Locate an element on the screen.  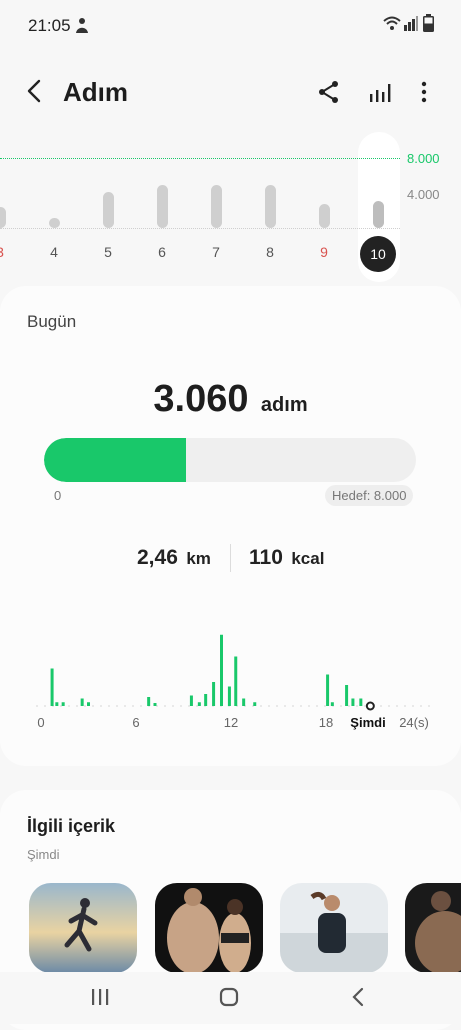
steps-summary: 3.060 adım is located at coordinates (230, 399).